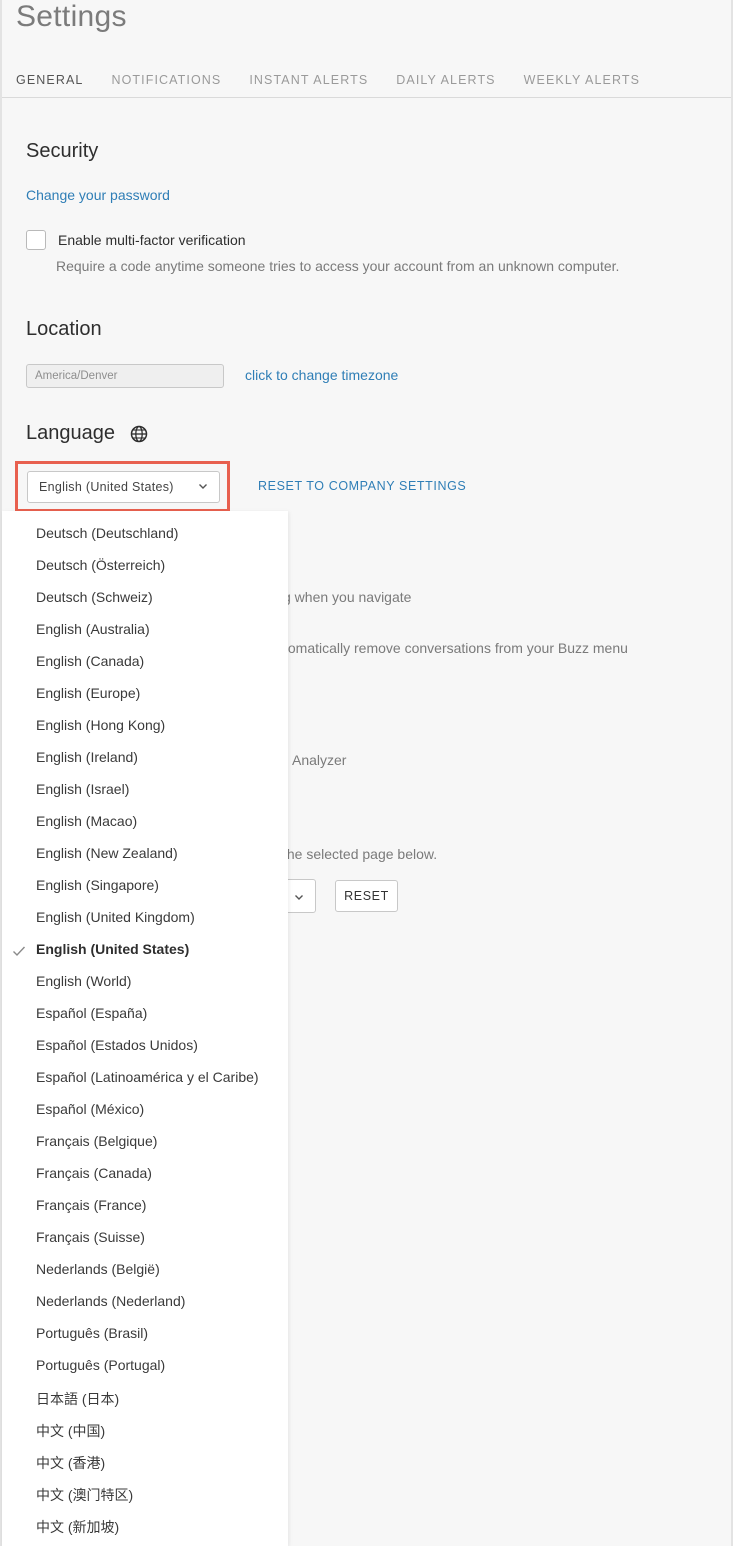  What do you see at coordinates (93, 629) in the screenshot?
I see `language-option: English (Australia)` at bounding box center [93, 629].